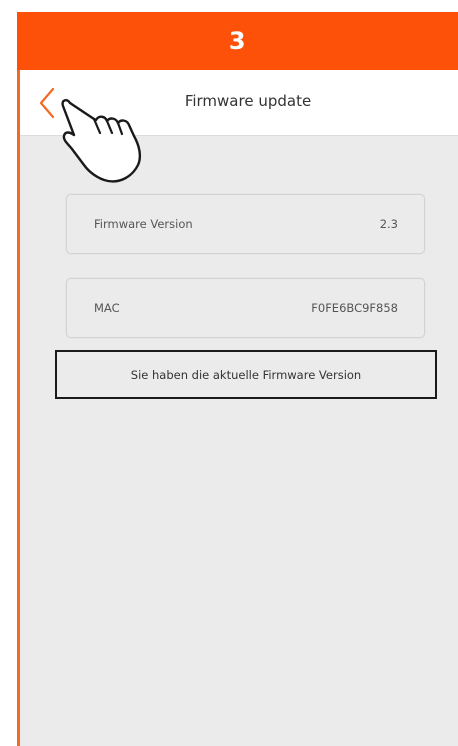  Describe the element at coordinates (245, 224) in the screenshot. I see `firmware-version-card: Firmware Version 2.3` at that location.